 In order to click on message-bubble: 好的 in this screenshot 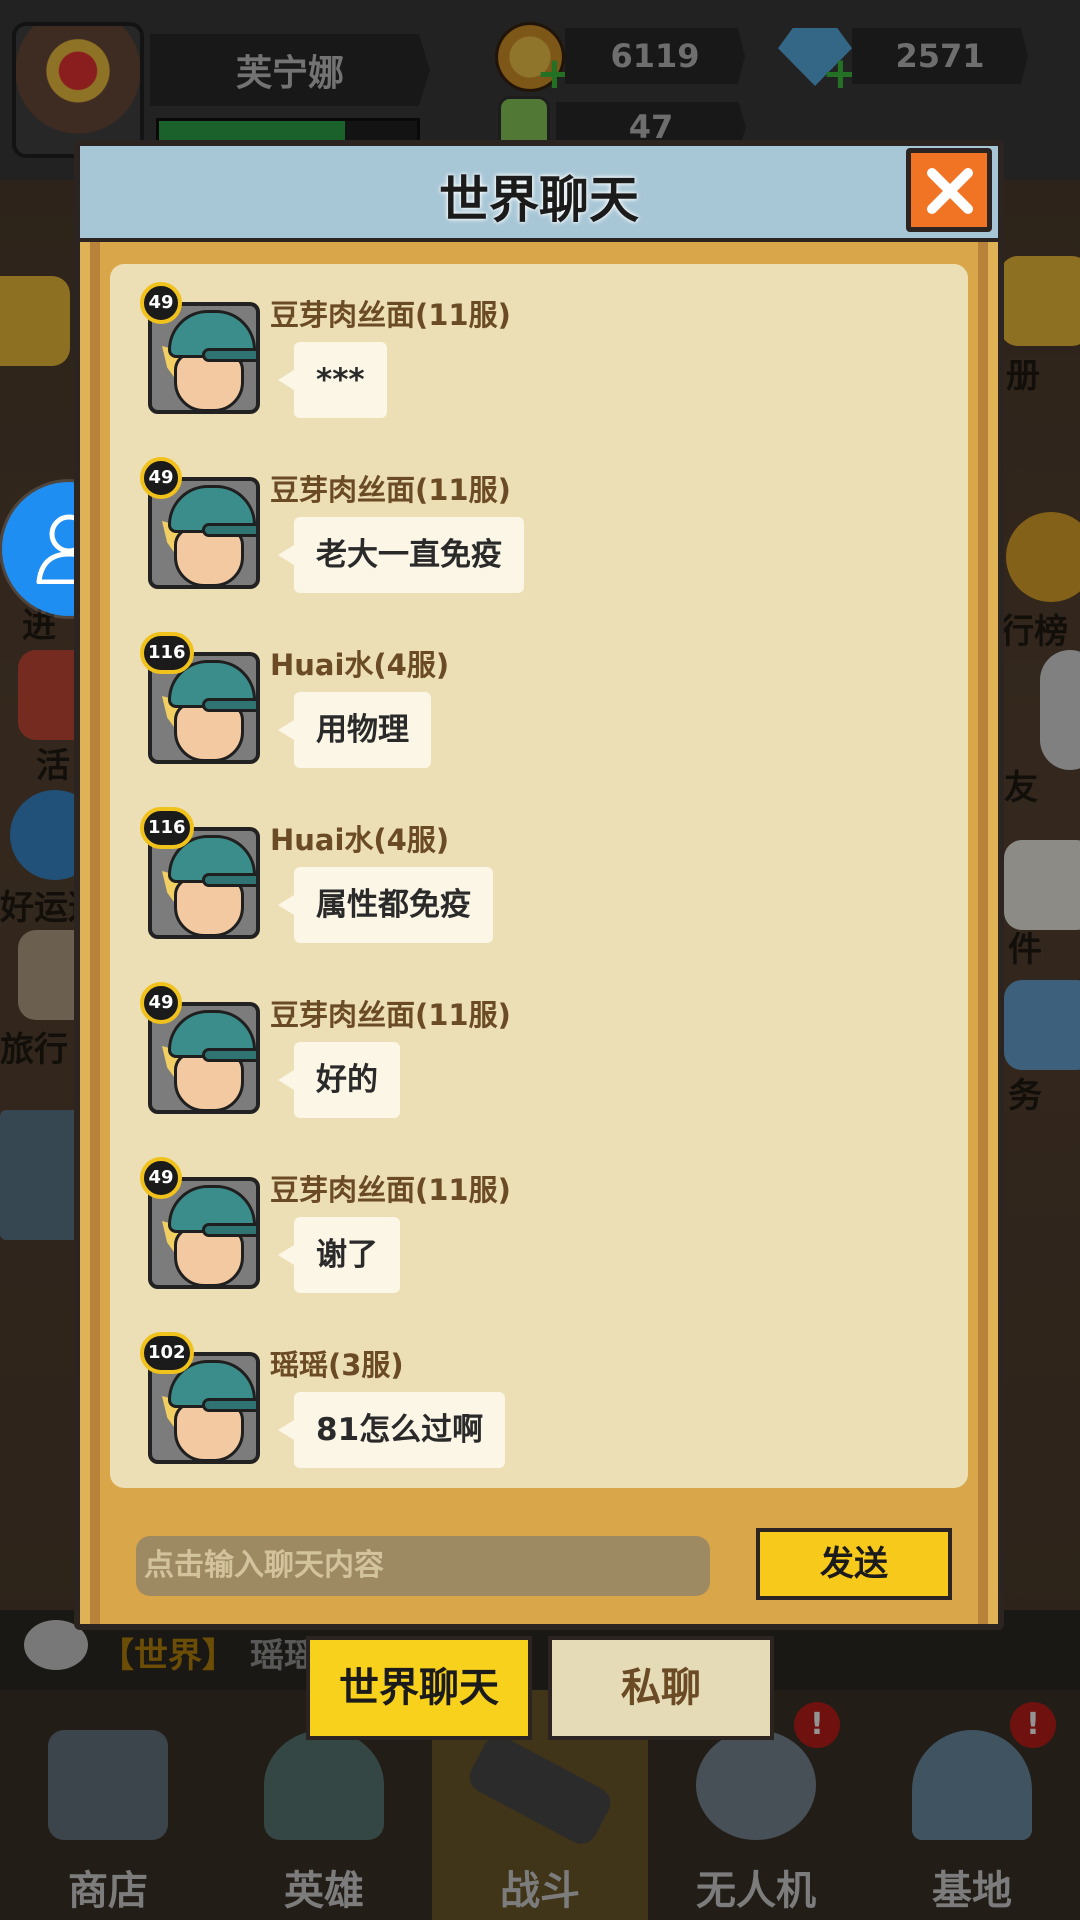, I will do `click(339, 1080)`.